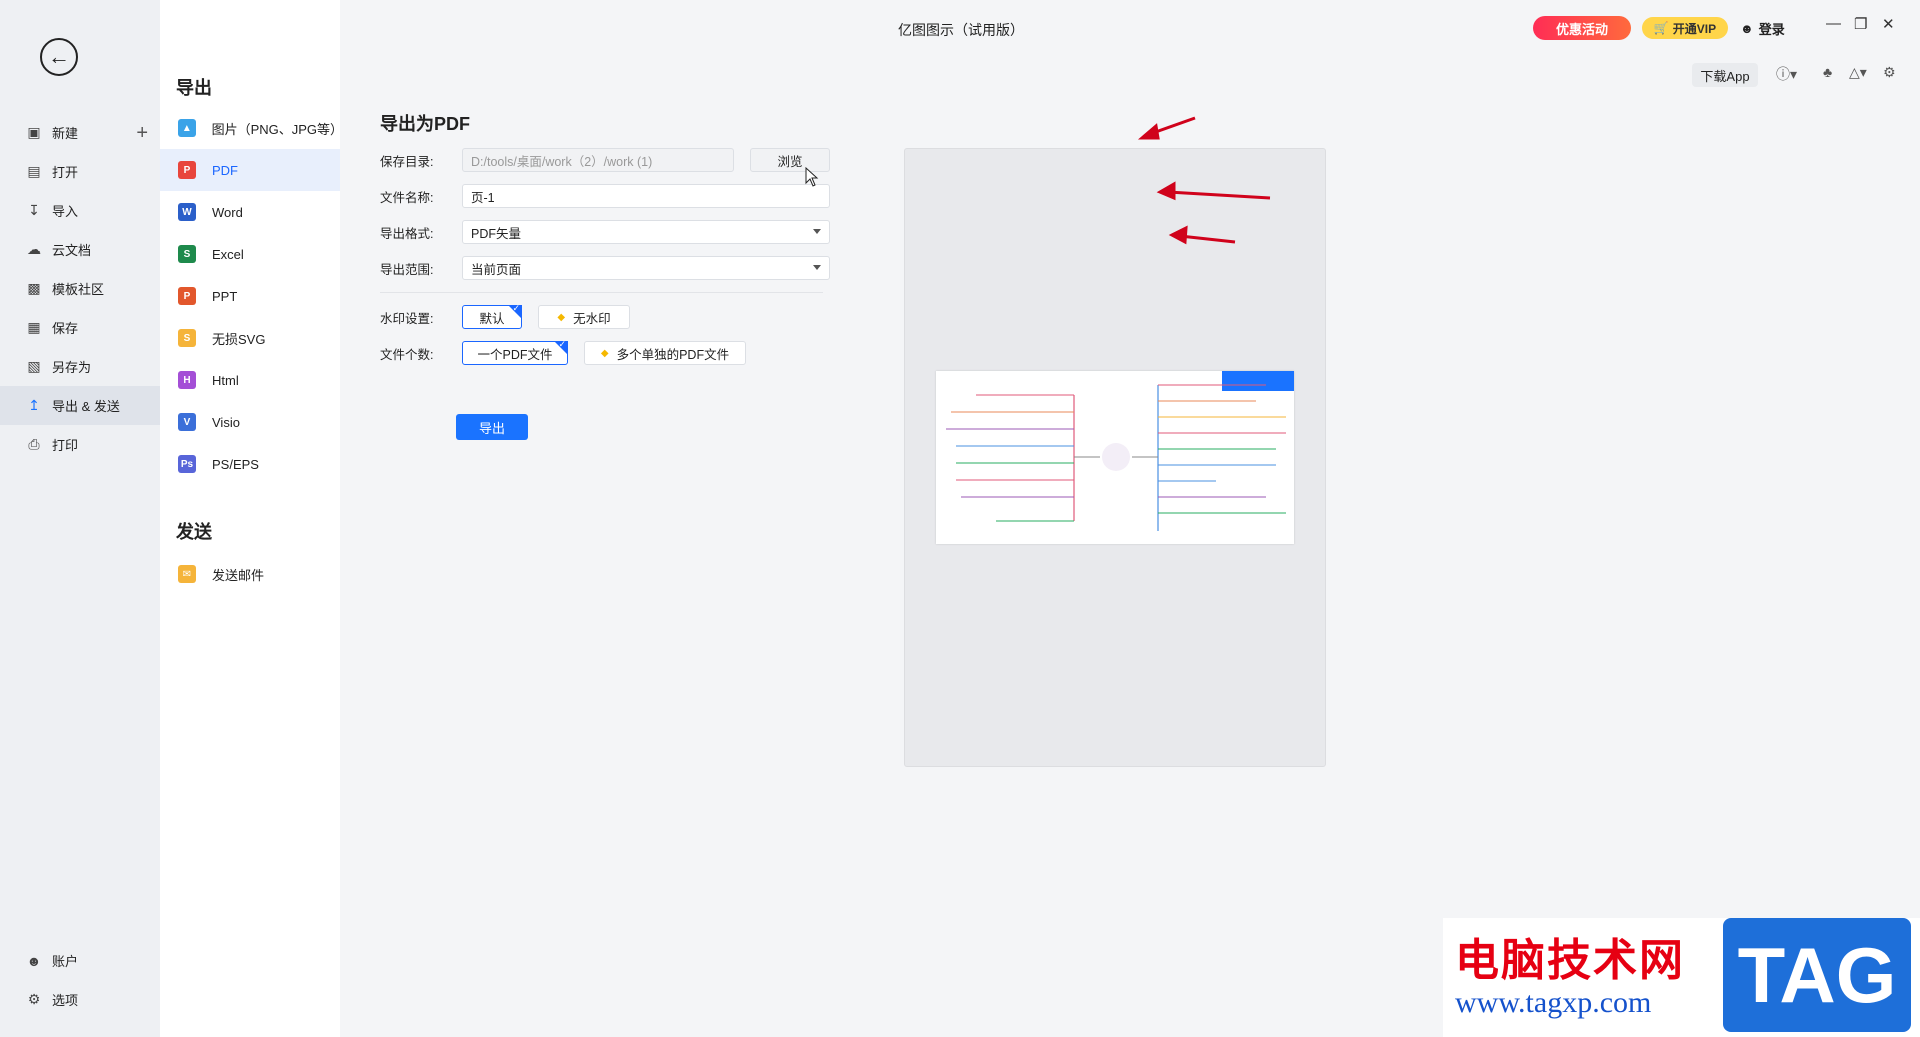  I want to click on mouse-cursor-icon, so click(812, 177).